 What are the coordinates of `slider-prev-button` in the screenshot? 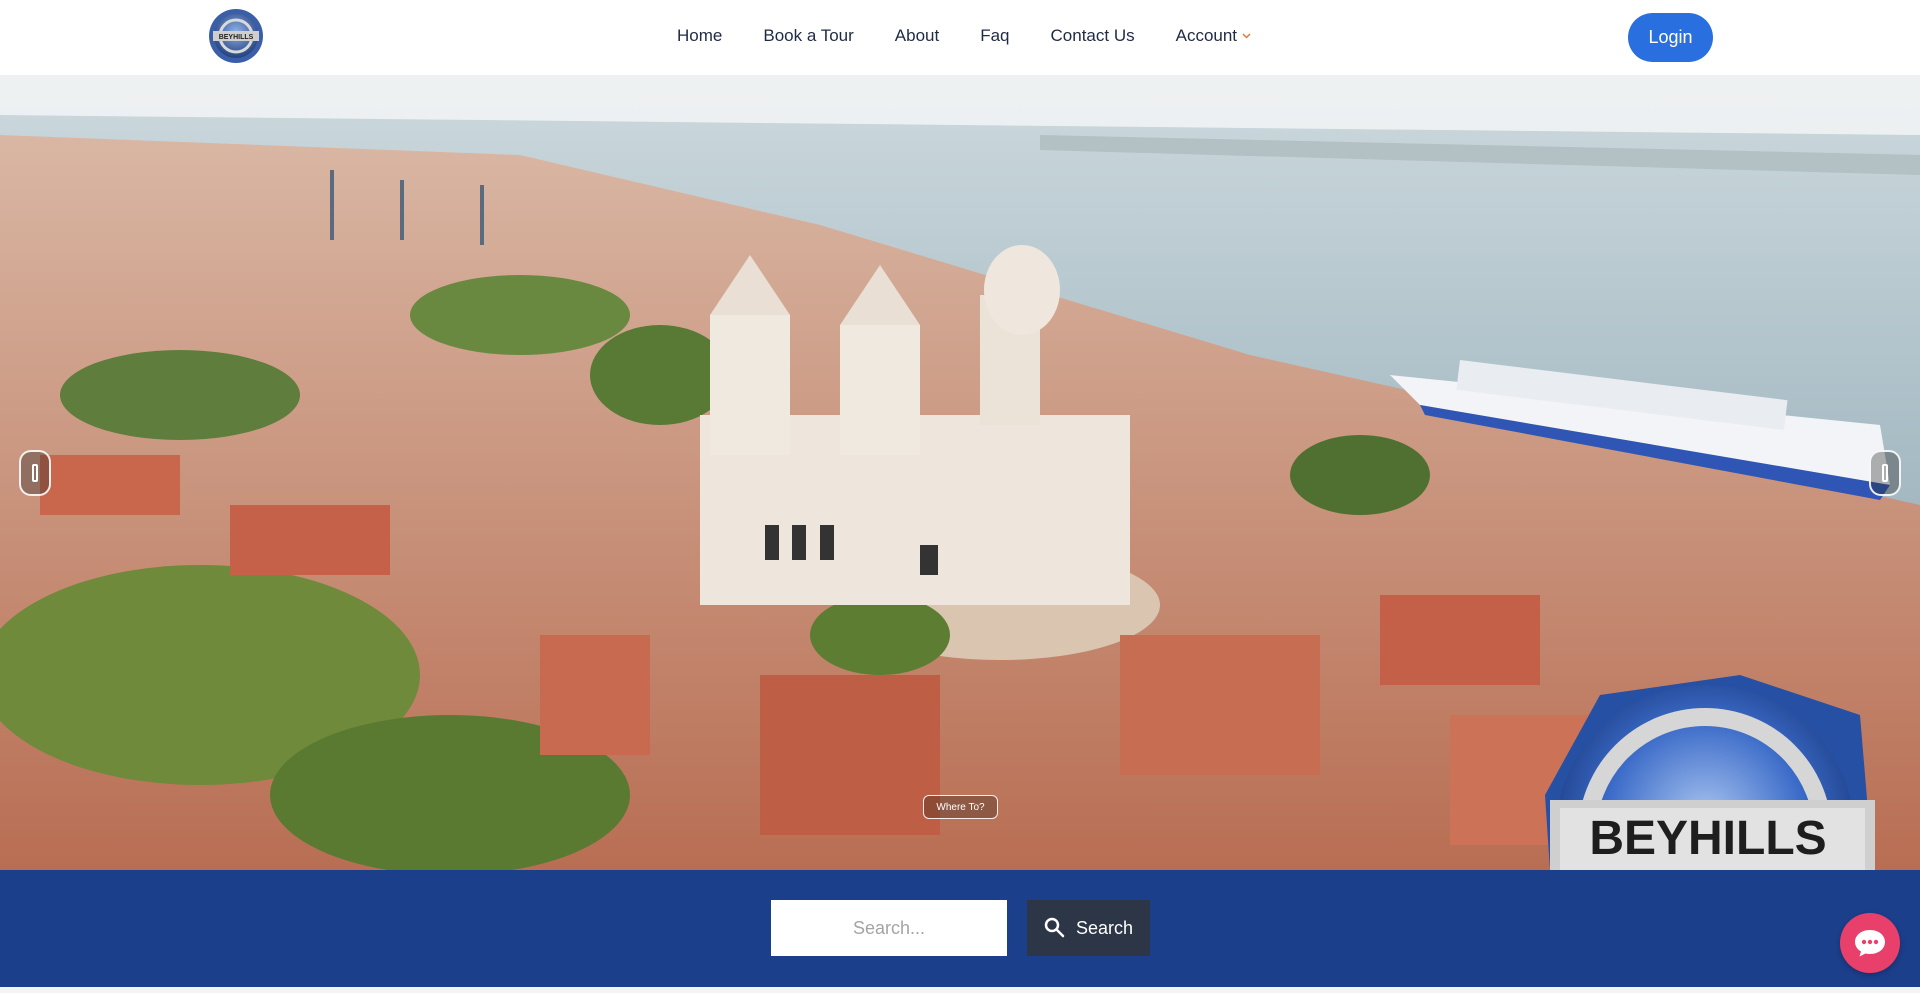 It's located at (35, 473).